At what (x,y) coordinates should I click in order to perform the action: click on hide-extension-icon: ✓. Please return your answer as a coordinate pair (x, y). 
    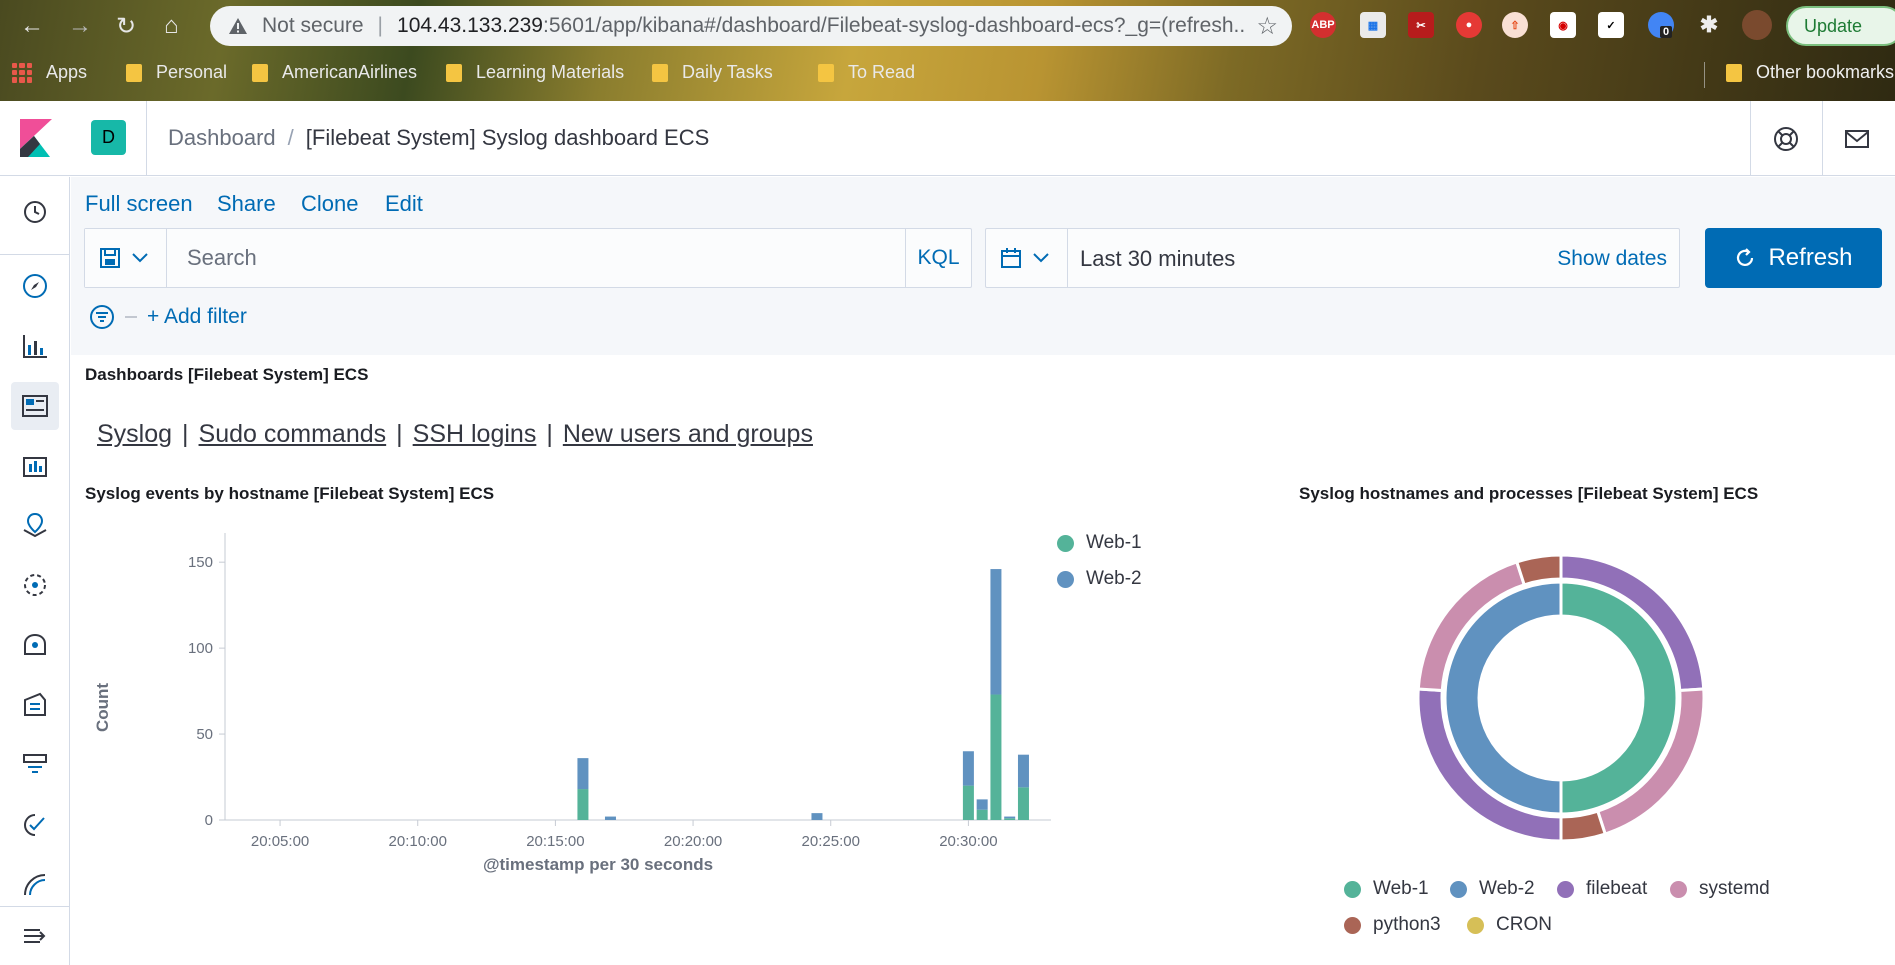
    Looking at the image, I should click on (1611, 25).